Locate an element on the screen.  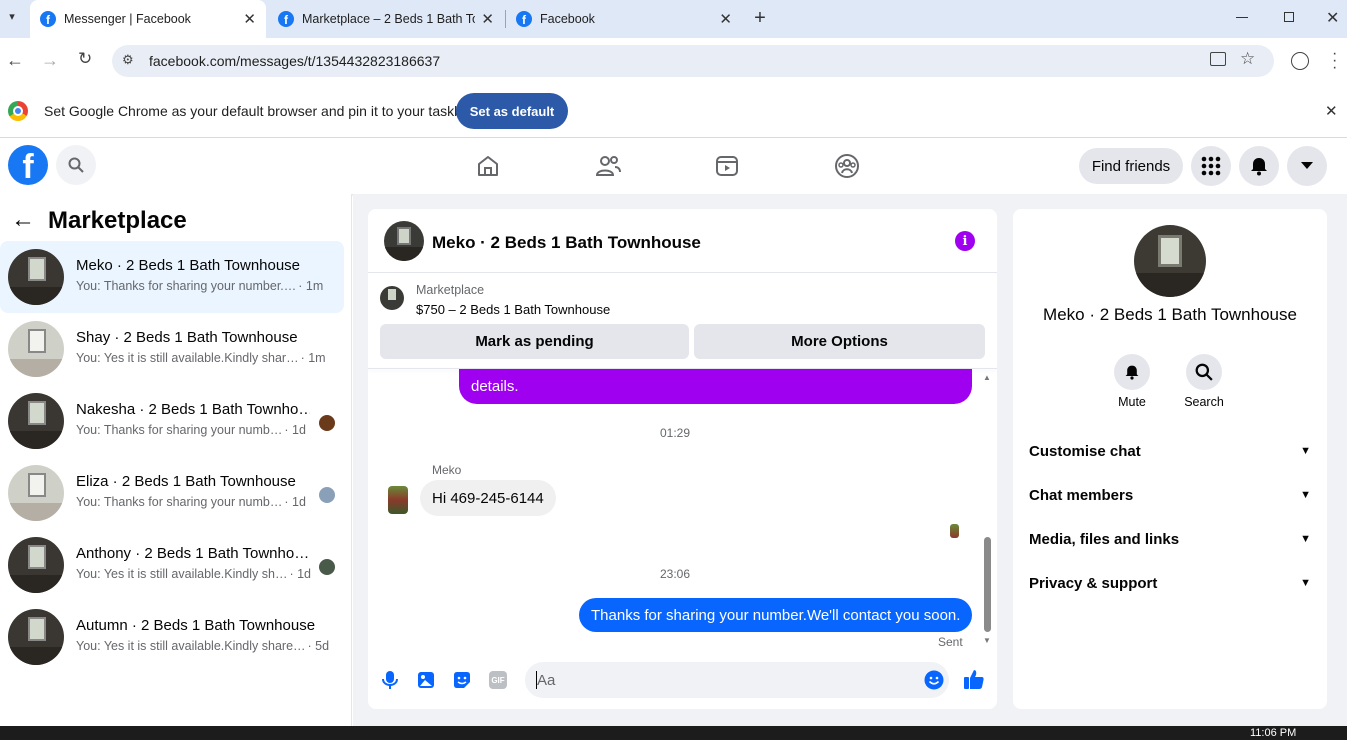
microphone-icon is located at coordinates (390, 682).